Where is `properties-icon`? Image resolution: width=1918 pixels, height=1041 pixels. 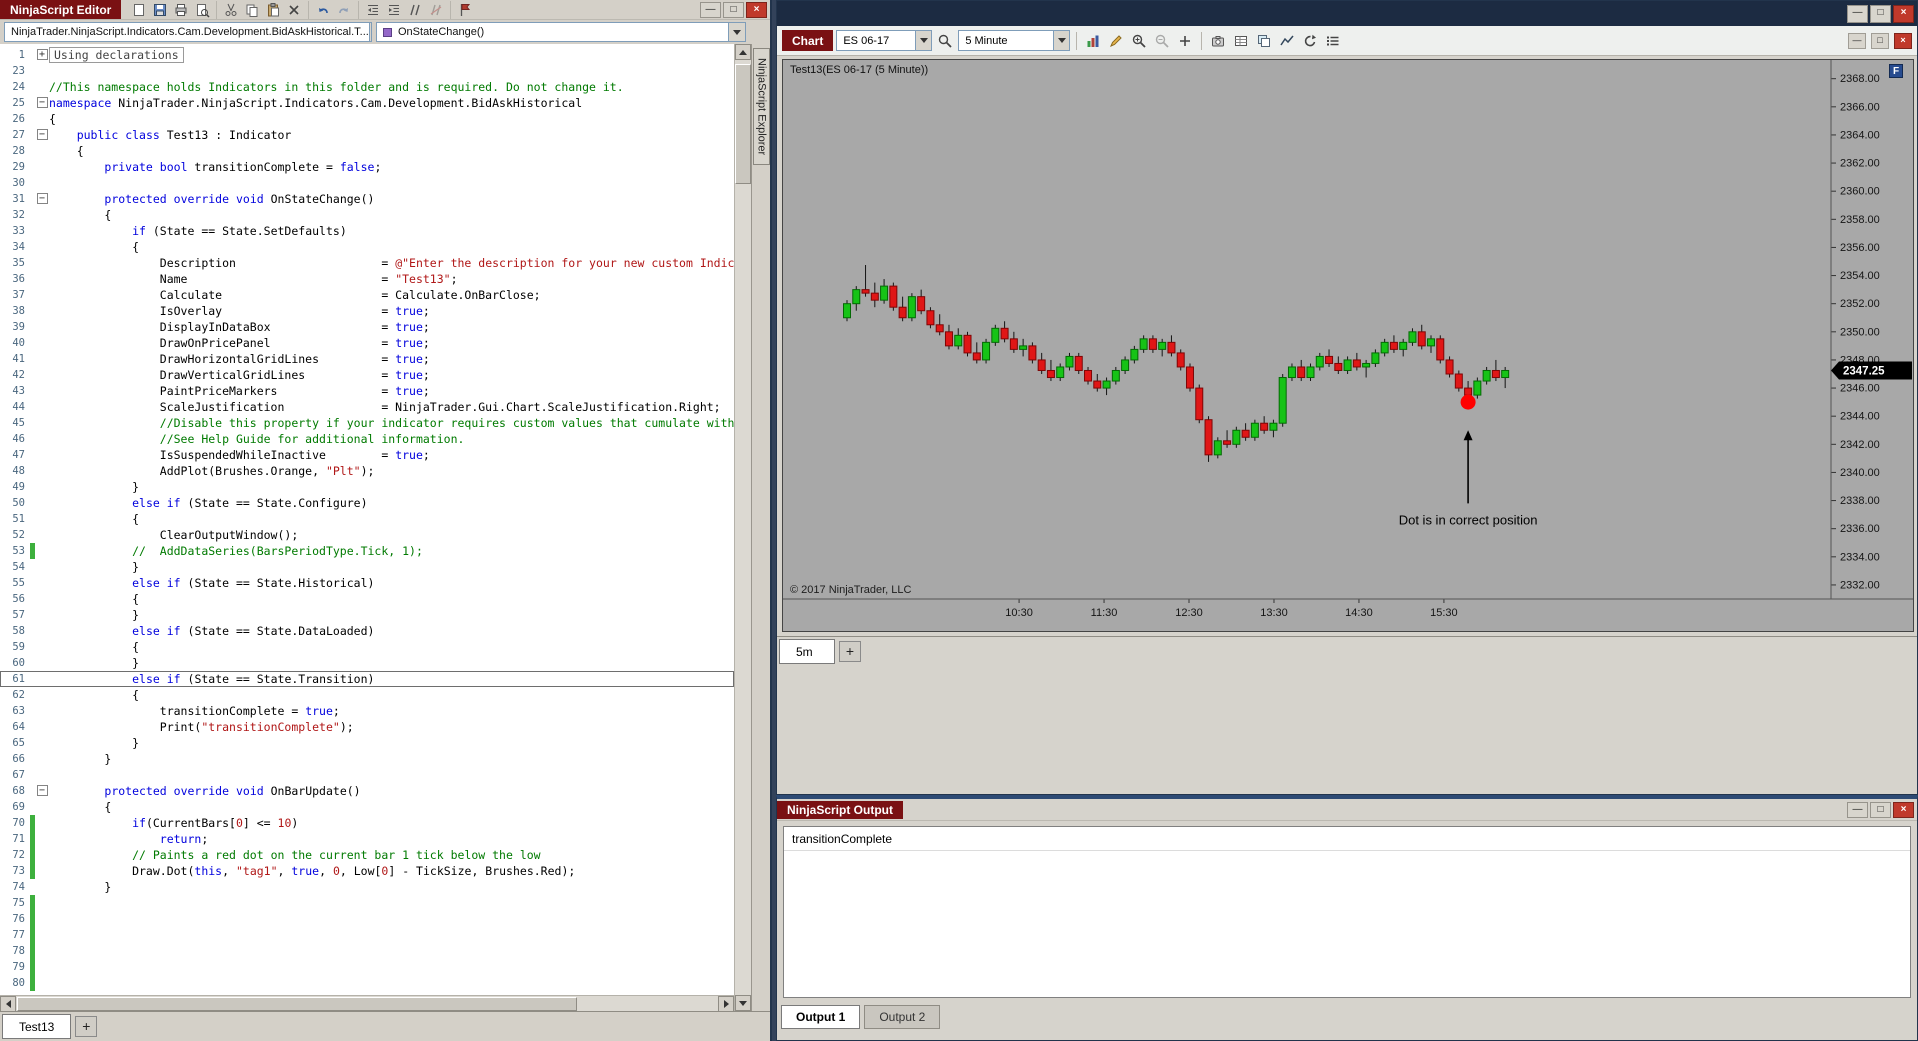
properties-icon is located at coordinates (1333, 41).